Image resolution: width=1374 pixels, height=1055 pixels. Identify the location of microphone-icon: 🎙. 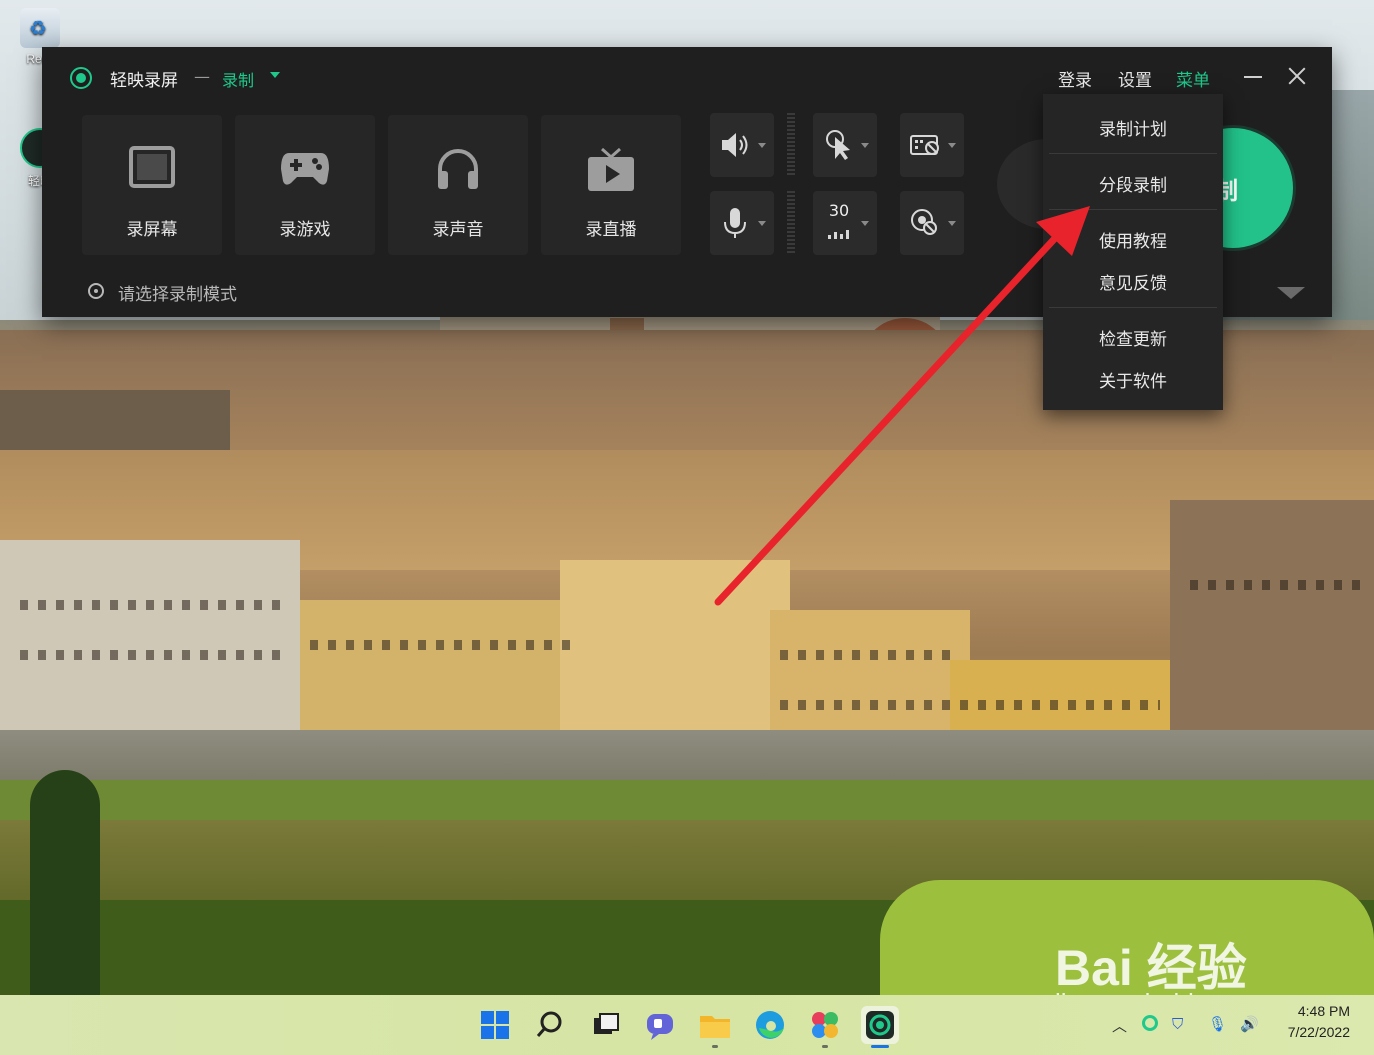
(1217, 1024).